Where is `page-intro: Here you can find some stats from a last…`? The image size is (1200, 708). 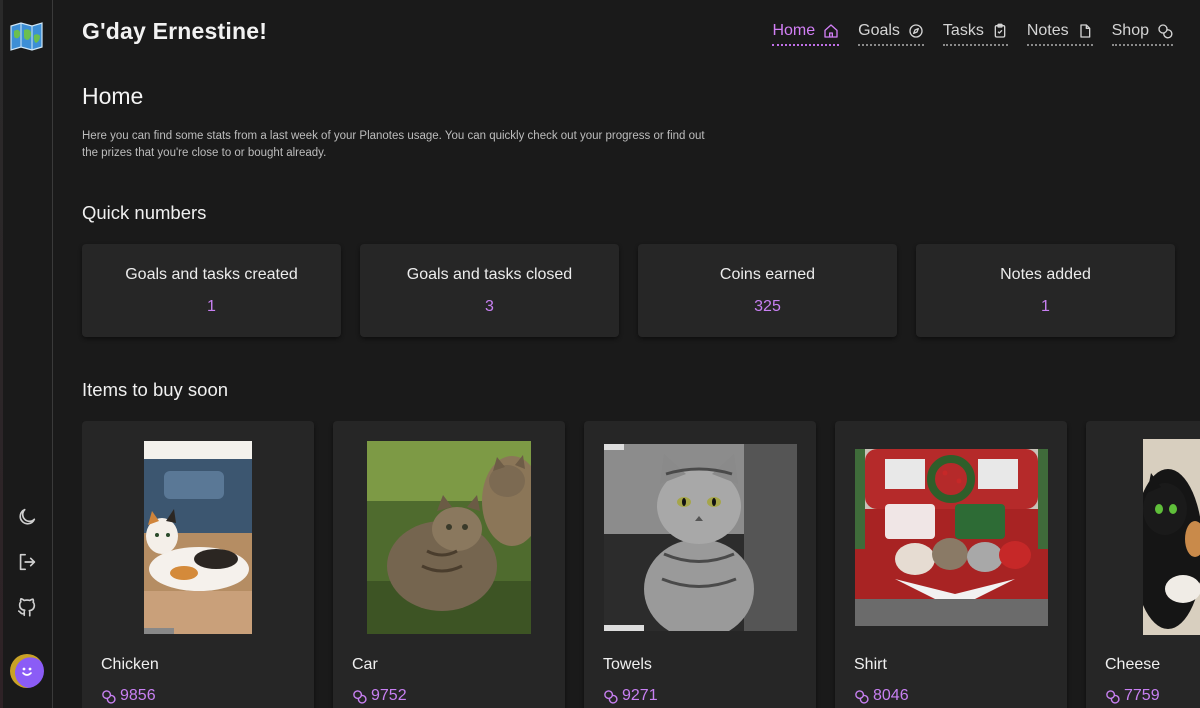 page-intro: Here you can find some stats from a last… is located at coordinates (393, 144).